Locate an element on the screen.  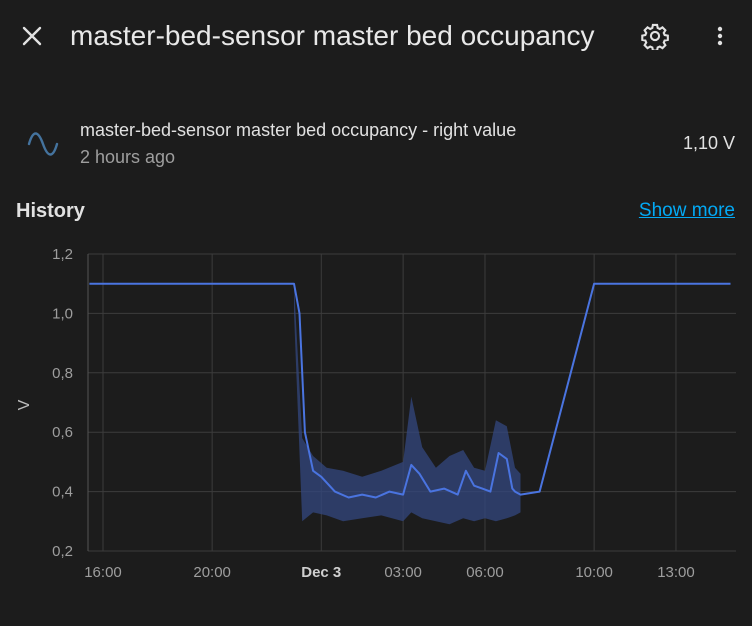
x-tick-label: 16:00 is located at coordinates (103, 572).